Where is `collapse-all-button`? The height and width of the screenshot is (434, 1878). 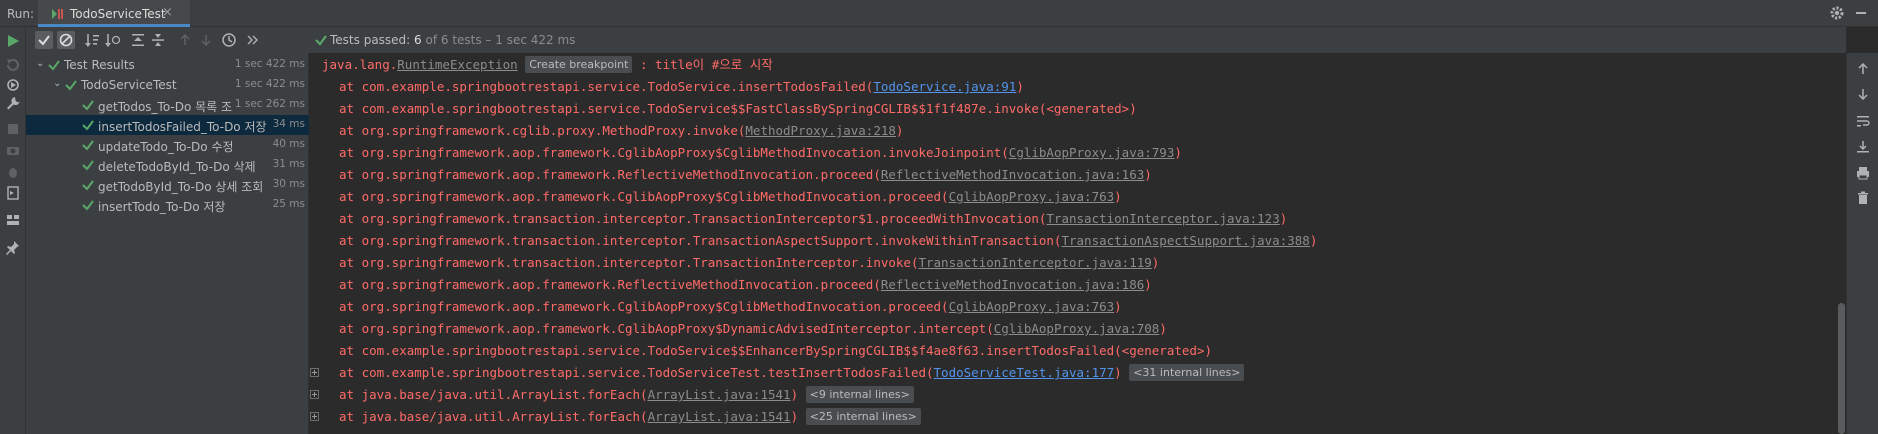
collapse-all-button is located at coordinates (158, 40).